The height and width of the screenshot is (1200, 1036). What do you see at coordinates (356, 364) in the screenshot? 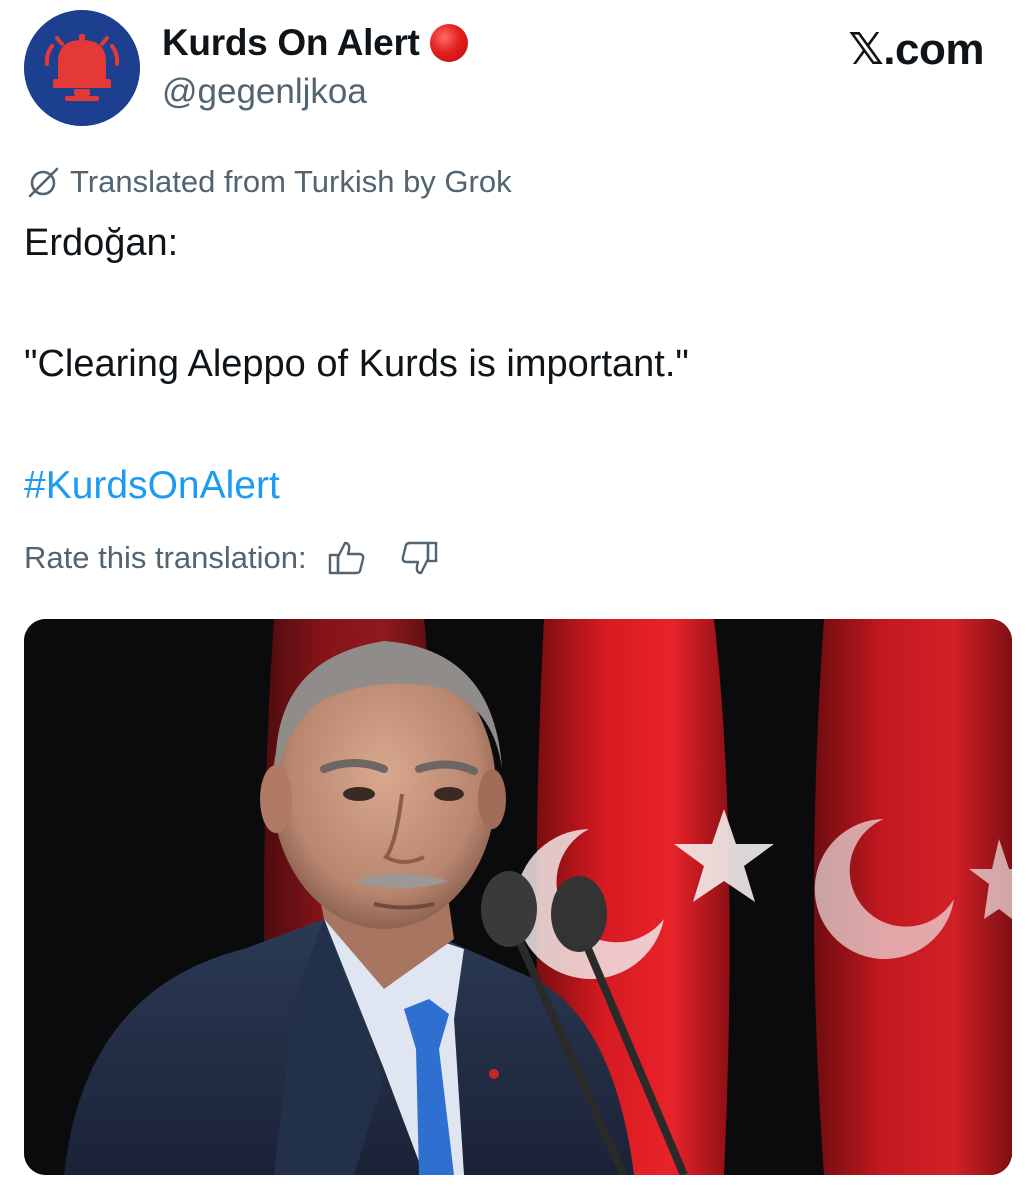
I see `tweet-quote-line: "Clearing Aleppo of Kurds is important."` at bounding box center [356, 364].